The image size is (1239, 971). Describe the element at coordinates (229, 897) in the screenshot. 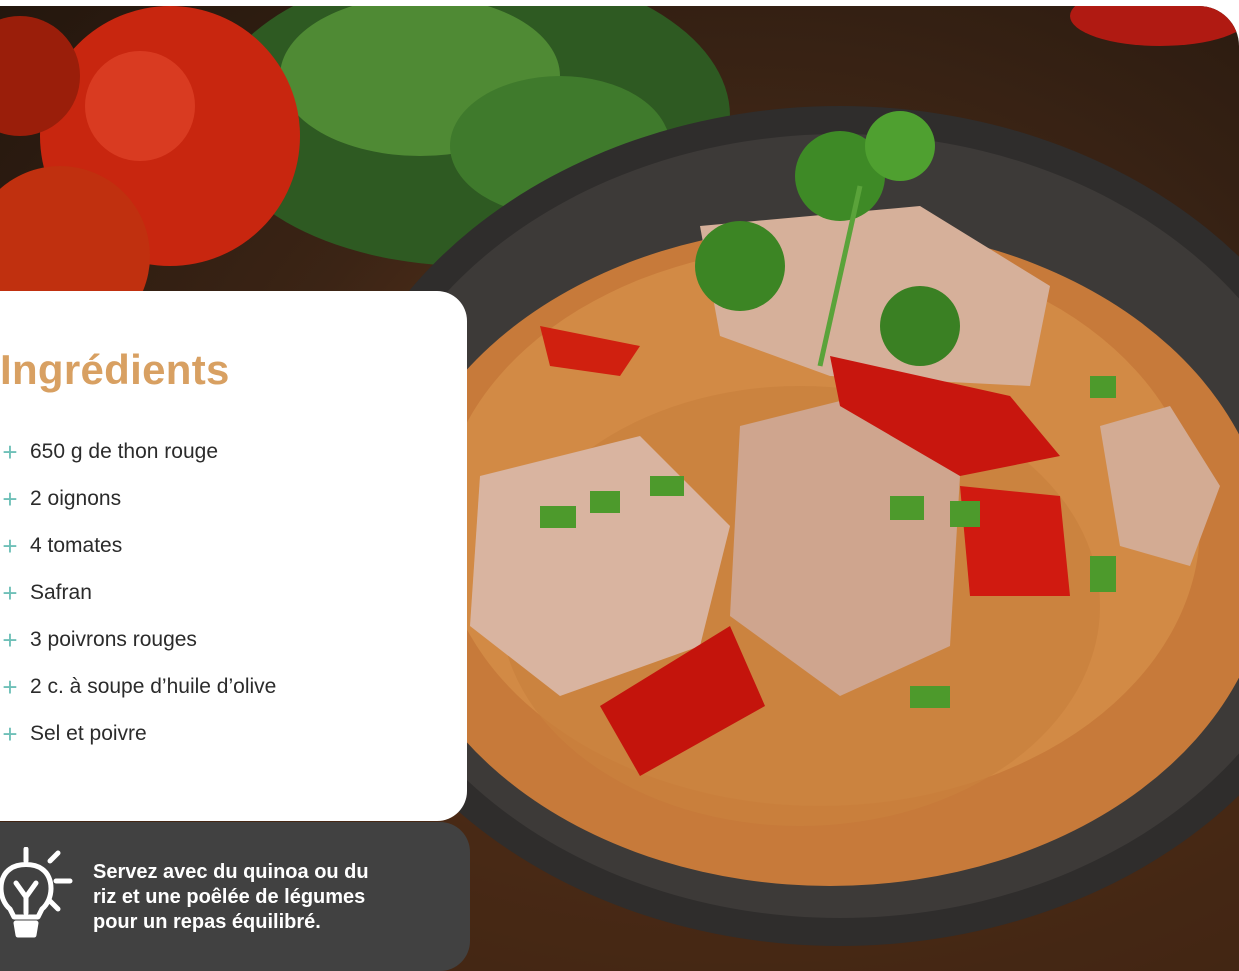

I see `tip-line: riz et une poêlée de légumes` at that location.